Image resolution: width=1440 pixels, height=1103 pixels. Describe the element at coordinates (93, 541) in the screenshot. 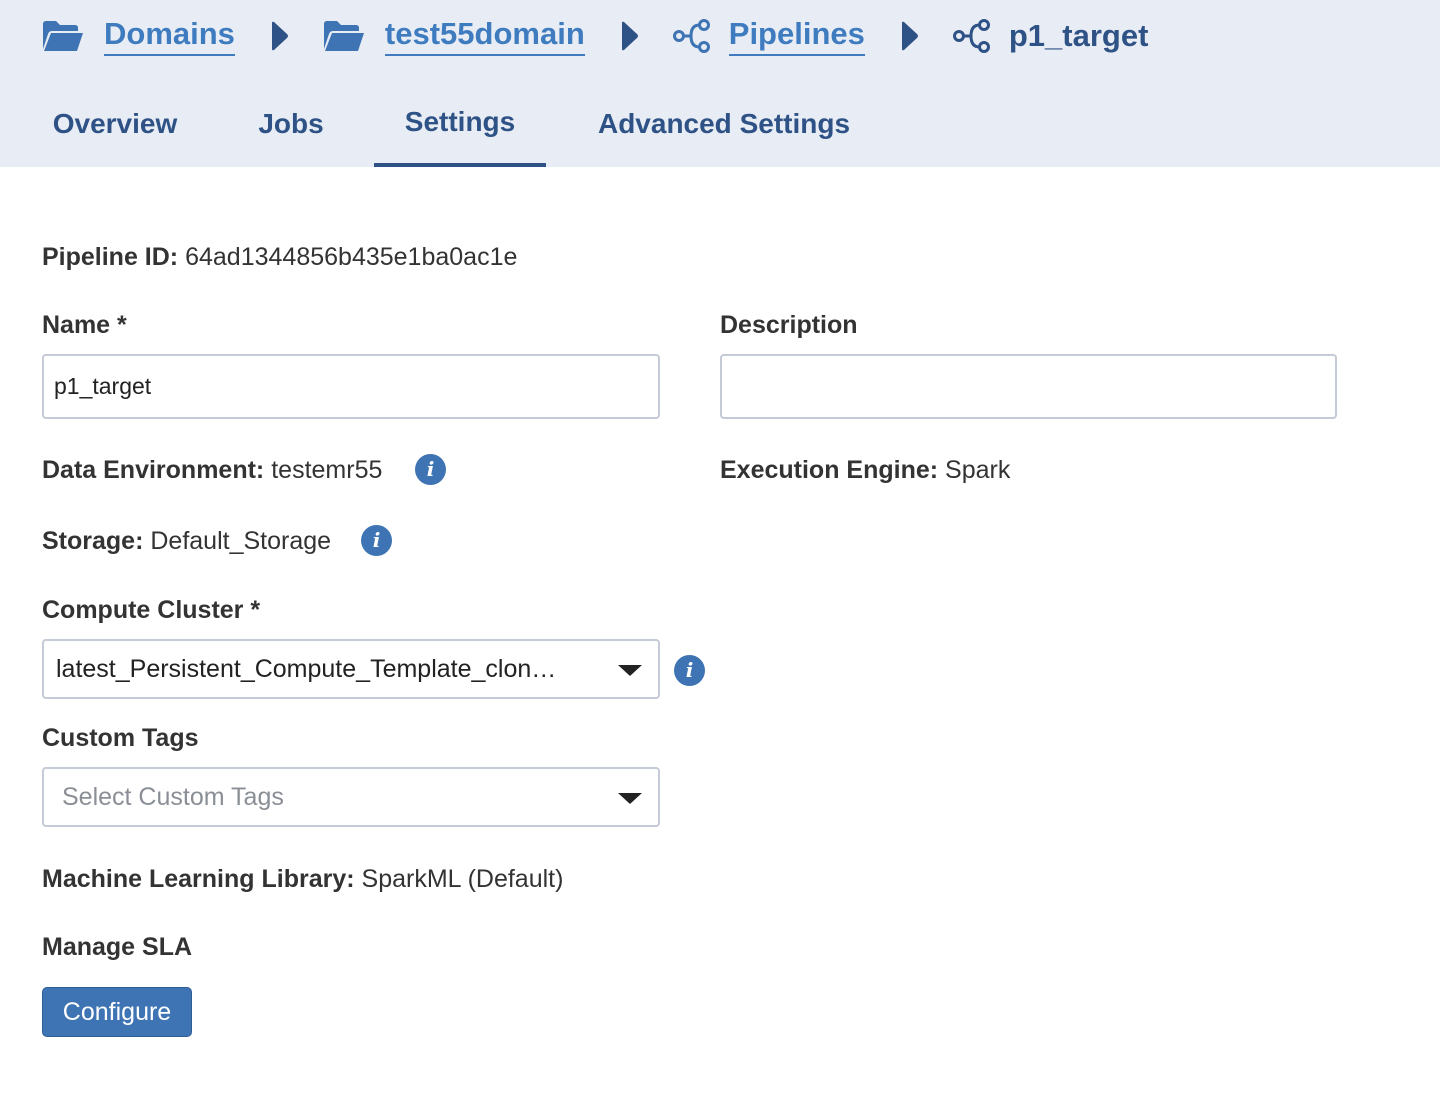

I see `storage-label: Storage:` at that location.